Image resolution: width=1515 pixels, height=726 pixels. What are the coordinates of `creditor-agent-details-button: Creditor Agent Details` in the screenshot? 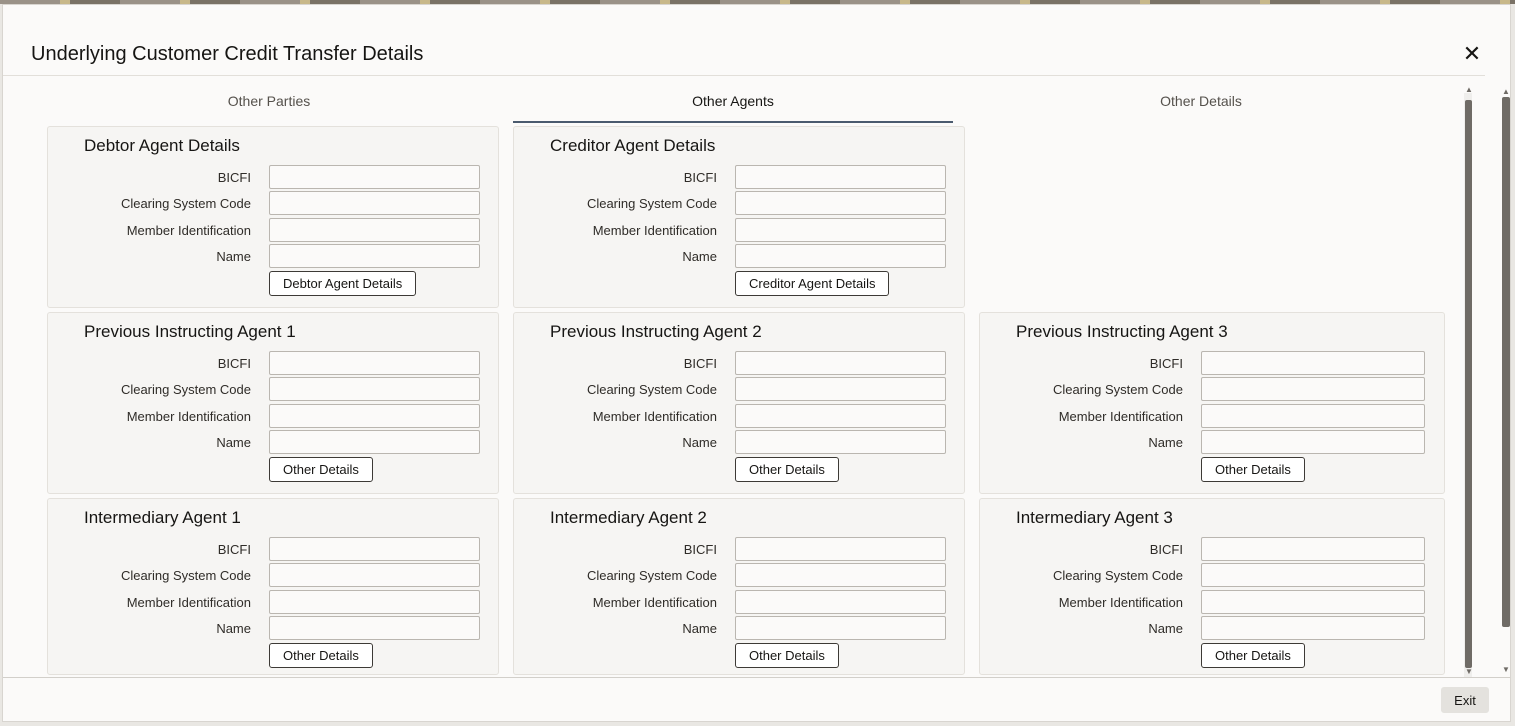 It's located at (812, 283).